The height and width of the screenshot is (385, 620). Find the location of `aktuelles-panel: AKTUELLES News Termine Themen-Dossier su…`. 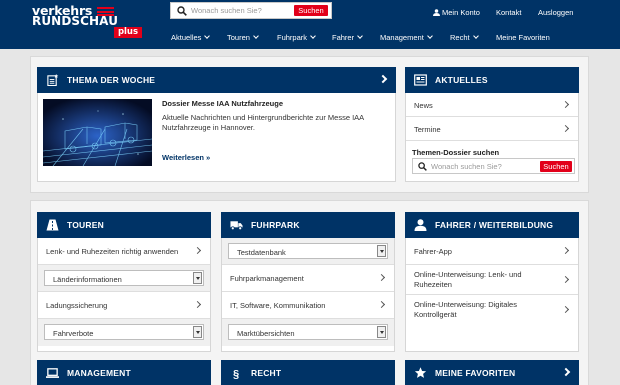

aktuelles-panel: AKTUELLES News Termine Themen-Dossier su… is located at coordinates (492, 124).